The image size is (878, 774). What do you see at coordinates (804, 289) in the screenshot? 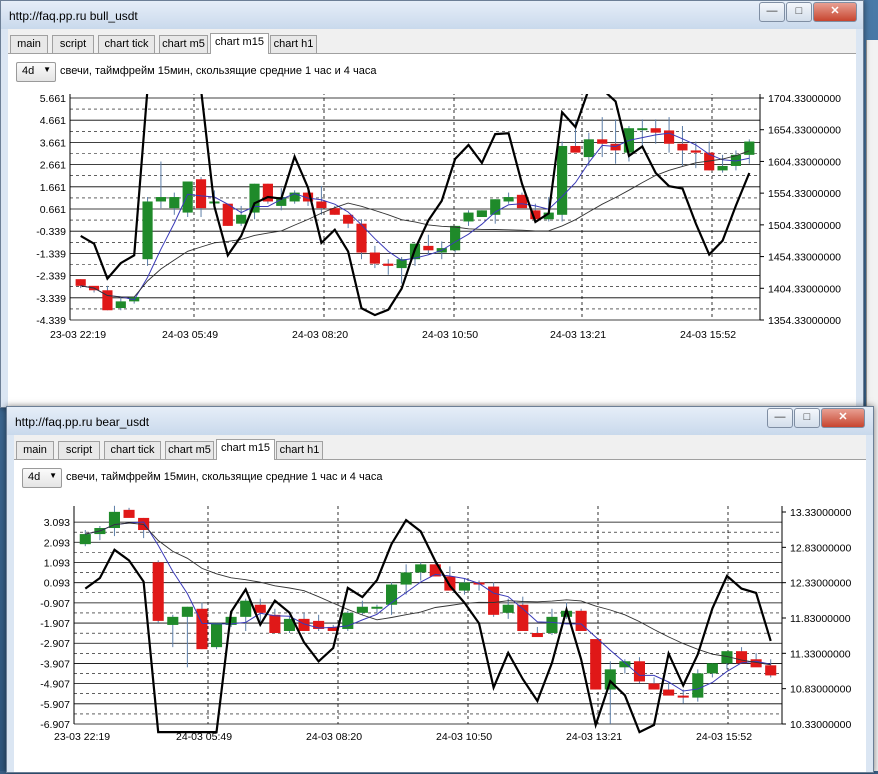
I see `y-right-tick-label: 1404.33000000` at bounding box center [804, 289].